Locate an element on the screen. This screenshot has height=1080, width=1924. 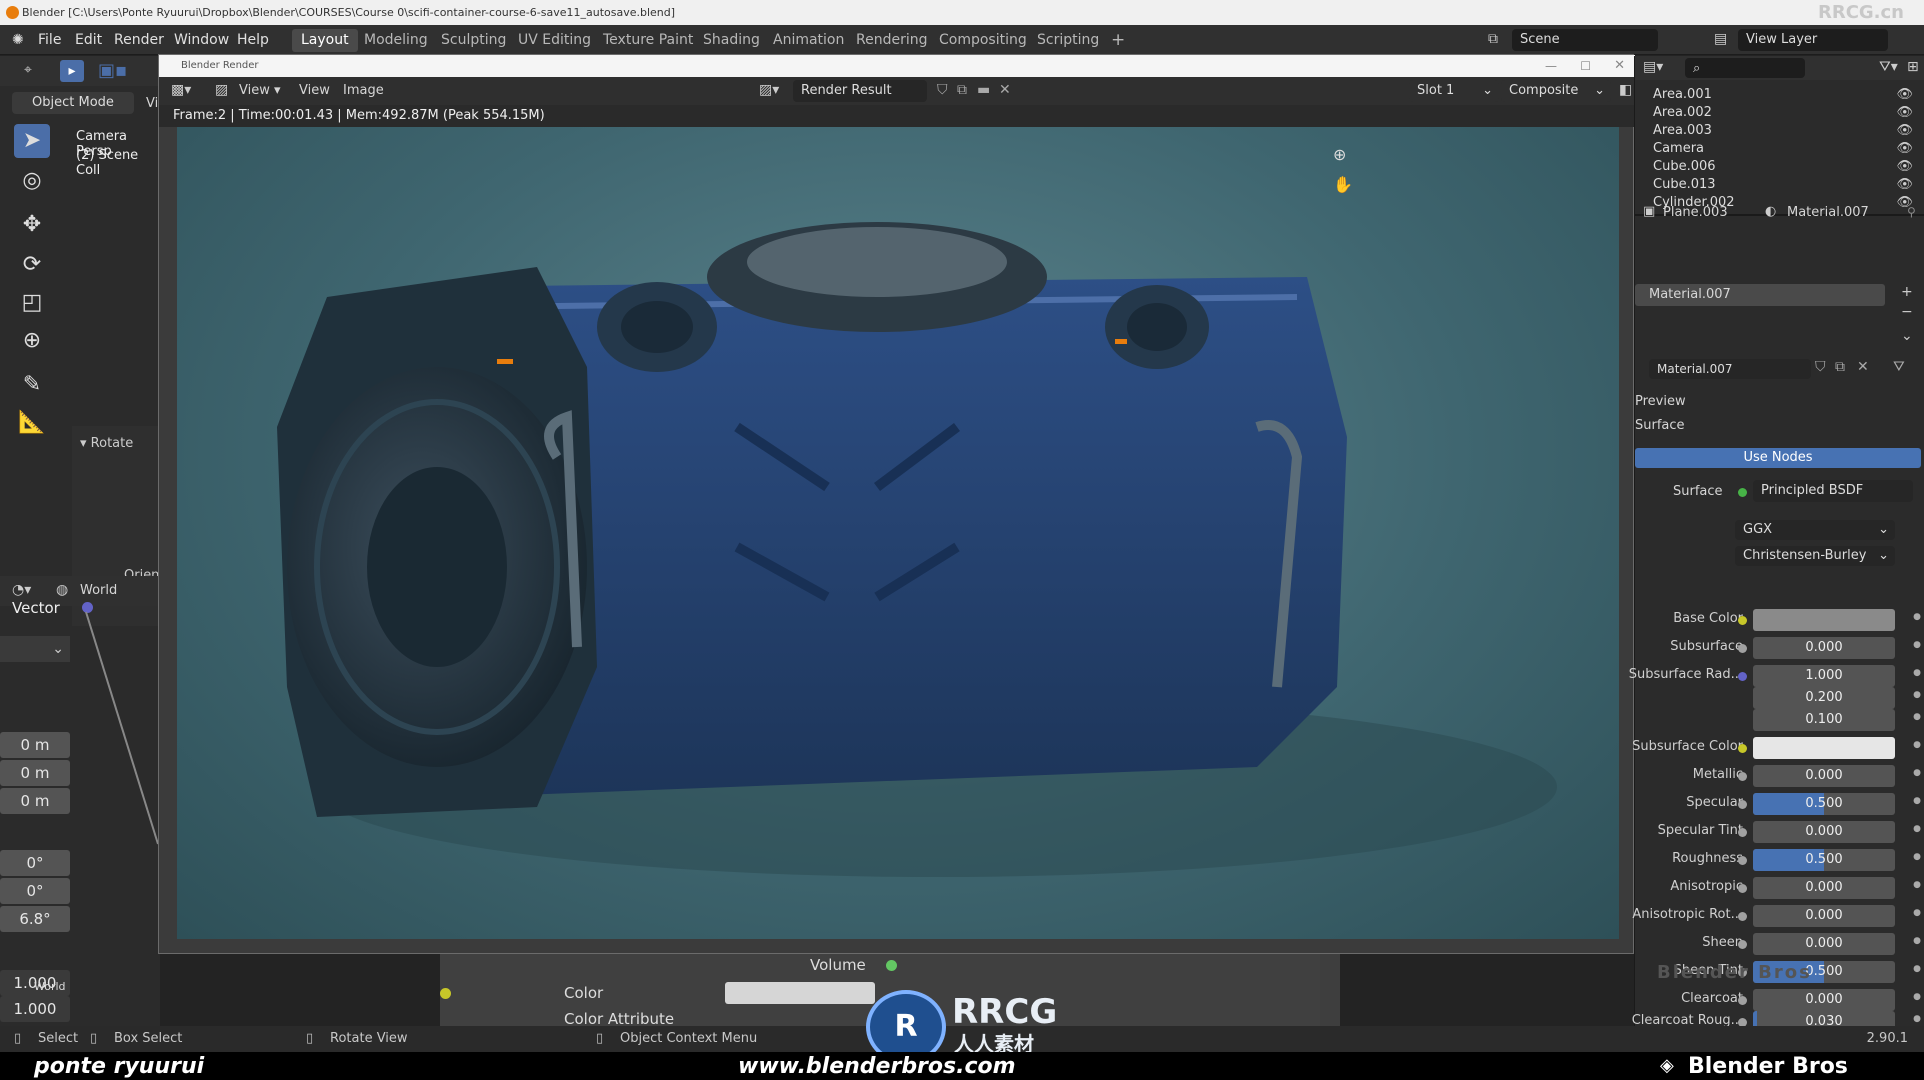
maximize-icon: ☐ is located at coordinates (1585, 66).